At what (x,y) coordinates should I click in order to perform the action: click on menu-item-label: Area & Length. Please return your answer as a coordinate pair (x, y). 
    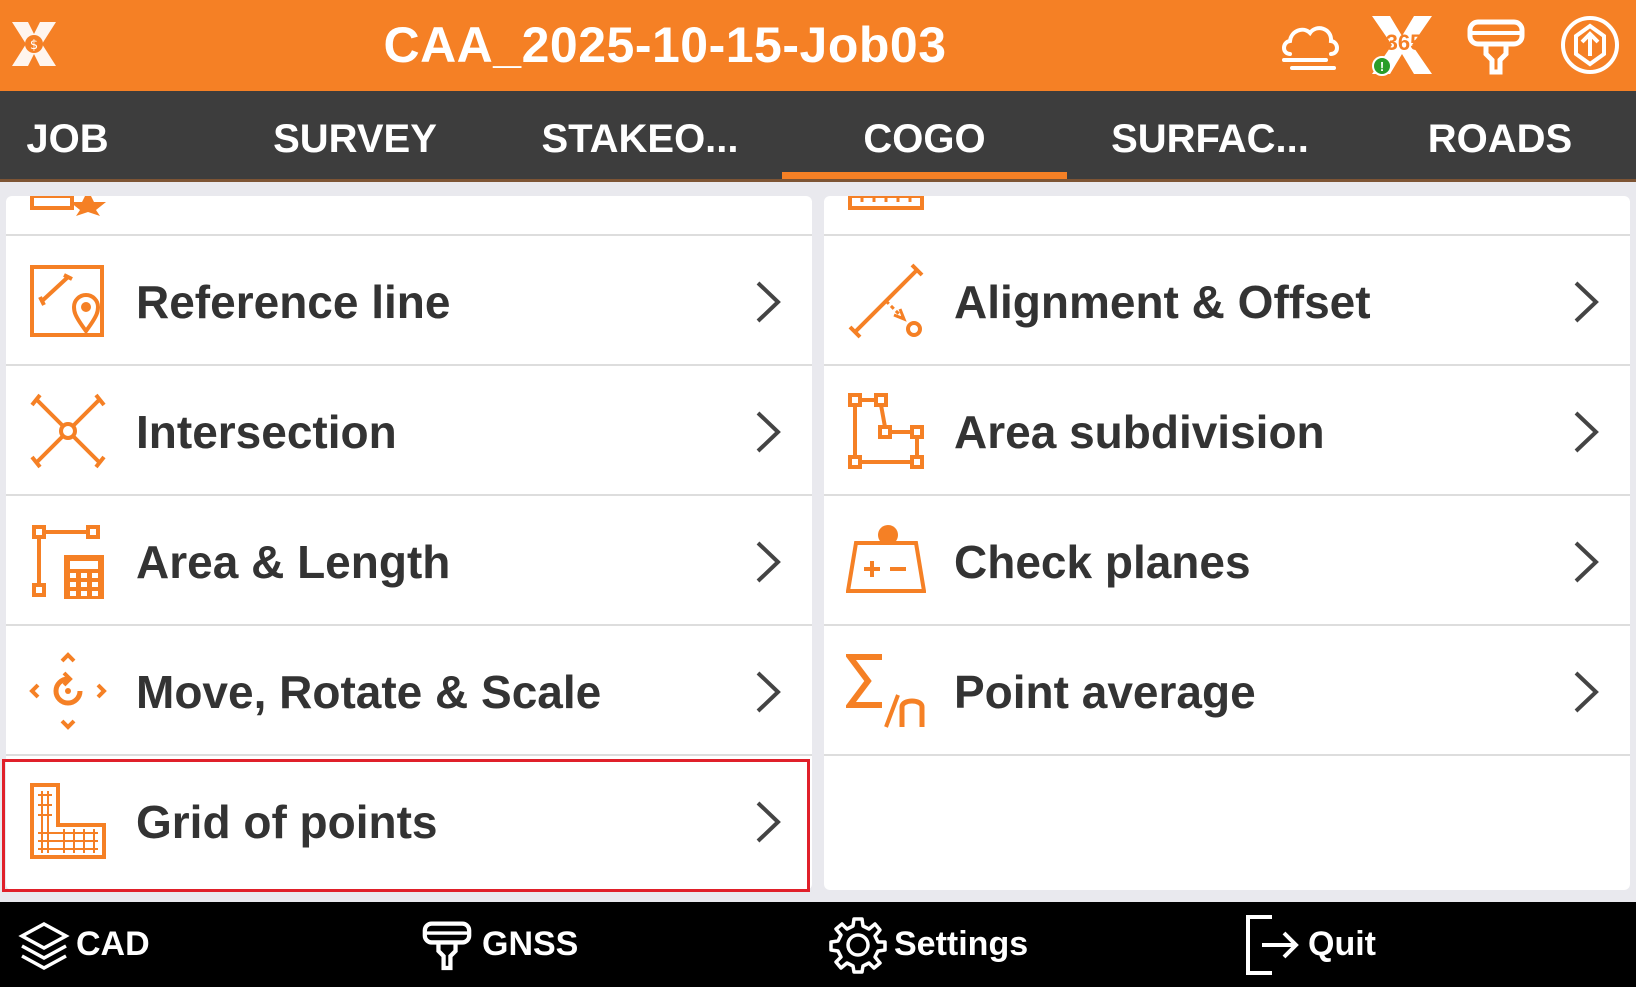
    Looking at the image, I should click on (293, 562).